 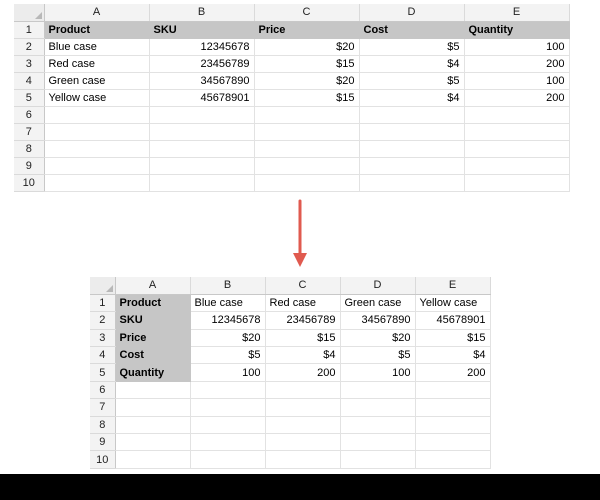 I want to click on table-cell: 12345678, so click(x=202, y=47).